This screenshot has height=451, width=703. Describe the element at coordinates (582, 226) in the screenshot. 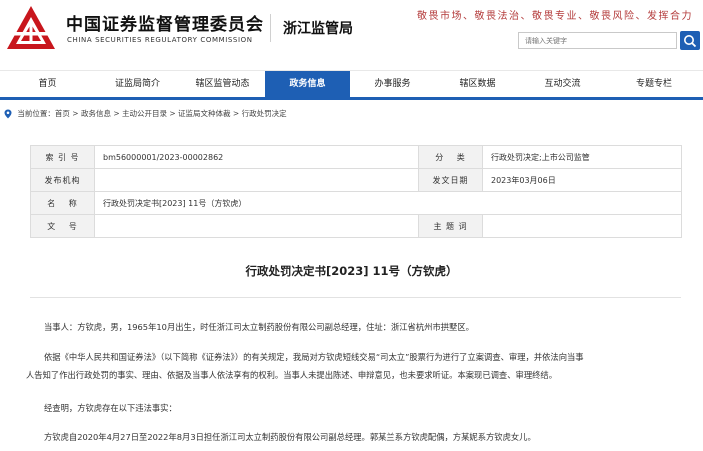

I see `keywords-value` at that location.